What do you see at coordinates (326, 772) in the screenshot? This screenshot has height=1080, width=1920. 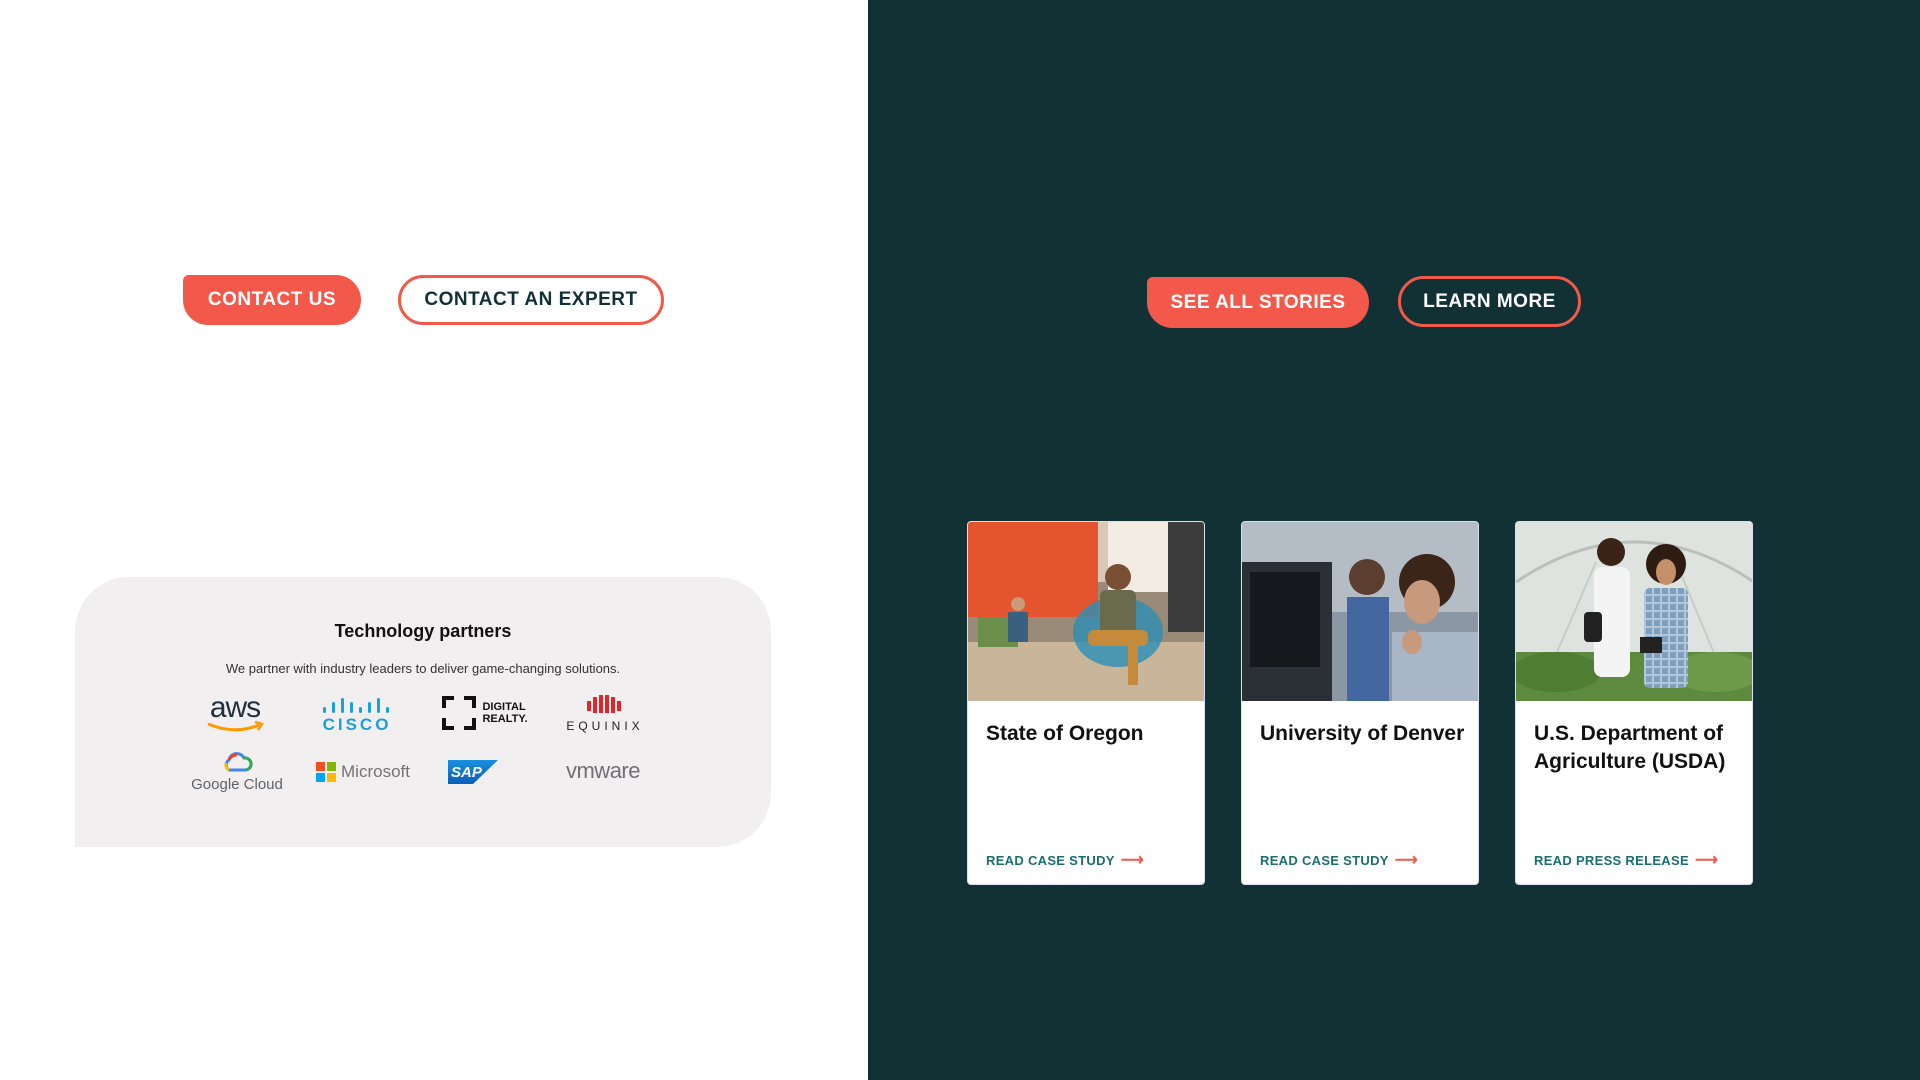 I see `microsoft-squares-icon` at bounding box center [326, 772].